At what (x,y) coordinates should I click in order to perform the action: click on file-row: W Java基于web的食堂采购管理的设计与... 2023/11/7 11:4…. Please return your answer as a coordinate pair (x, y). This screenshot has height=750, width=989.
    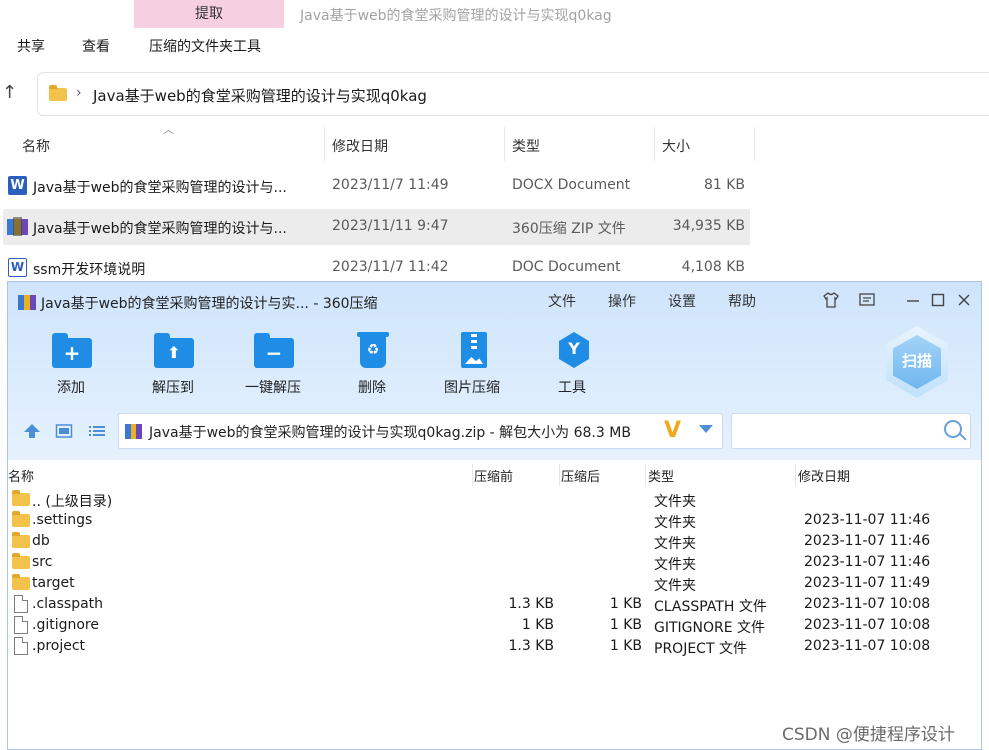
    Looking at the image, I should click on (376, 186).